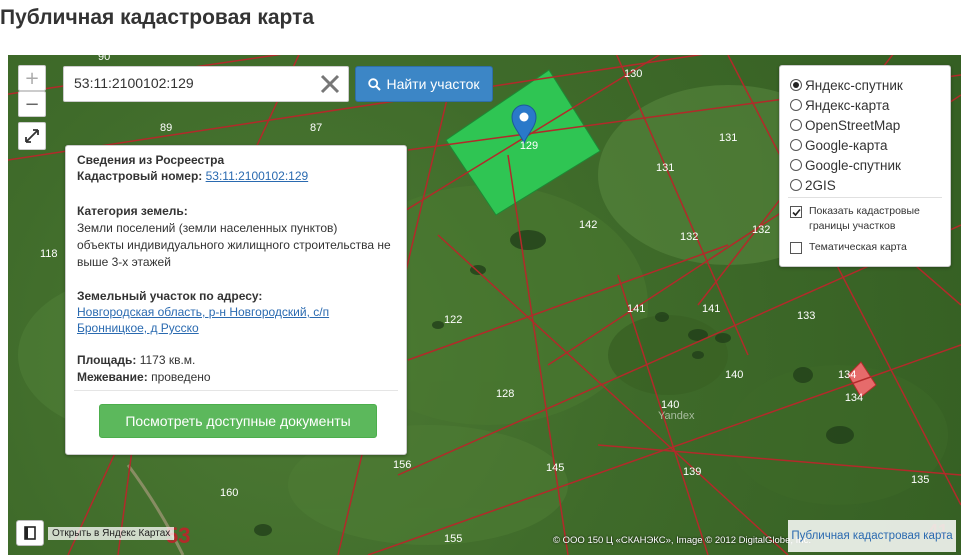 The width and height of the screenshot is (963, 558). I want to click on layer-option-label: Яндекс-карта, so click(847, 105).